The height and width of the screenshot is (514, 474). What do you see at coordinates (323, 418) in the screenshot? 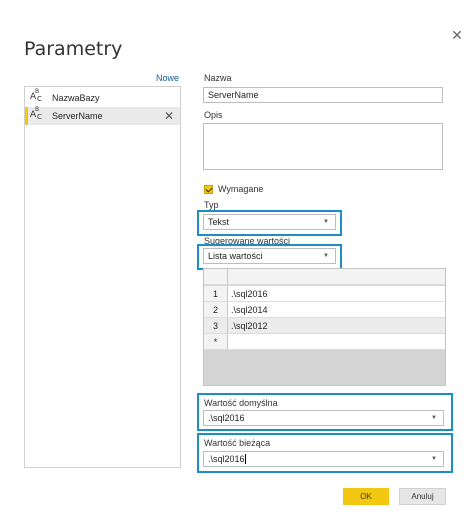
I see `default-value-dropdown: .\sql2016 ▼` at bounding box center [323, 418].